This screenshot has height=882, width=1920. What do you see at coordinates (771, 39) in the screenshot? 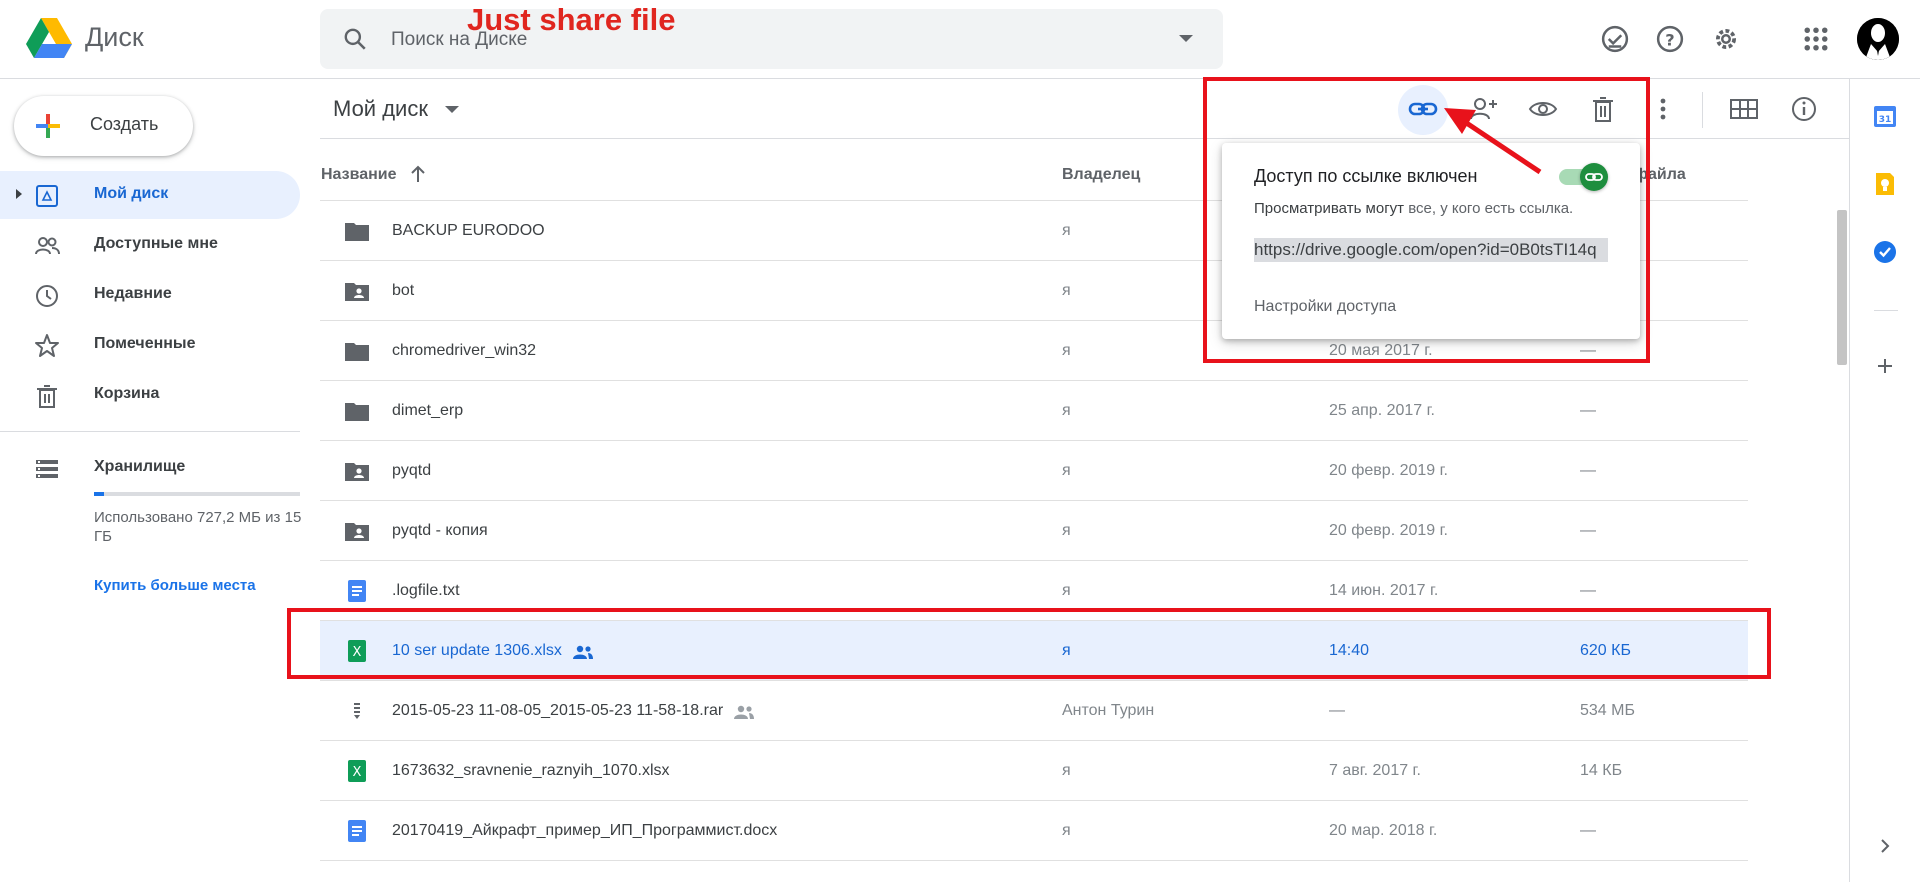
I see `search-bar: Поиск на Диске` at bounding box center [771, 39].